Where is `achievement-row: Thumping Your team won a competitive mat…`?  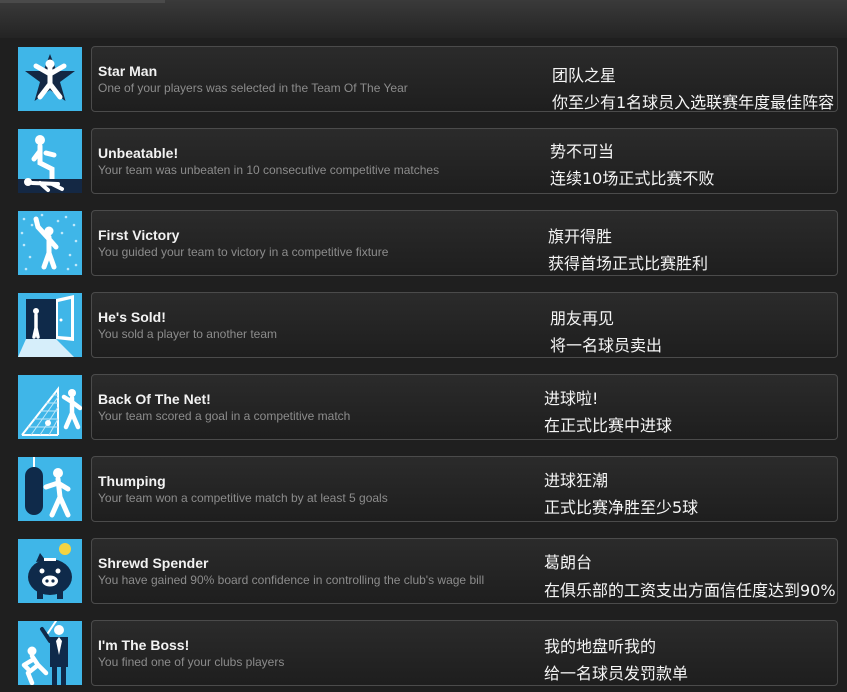 achievement-row: Thumping Your team won a competitive mat… is located at coordinates (428, 489).